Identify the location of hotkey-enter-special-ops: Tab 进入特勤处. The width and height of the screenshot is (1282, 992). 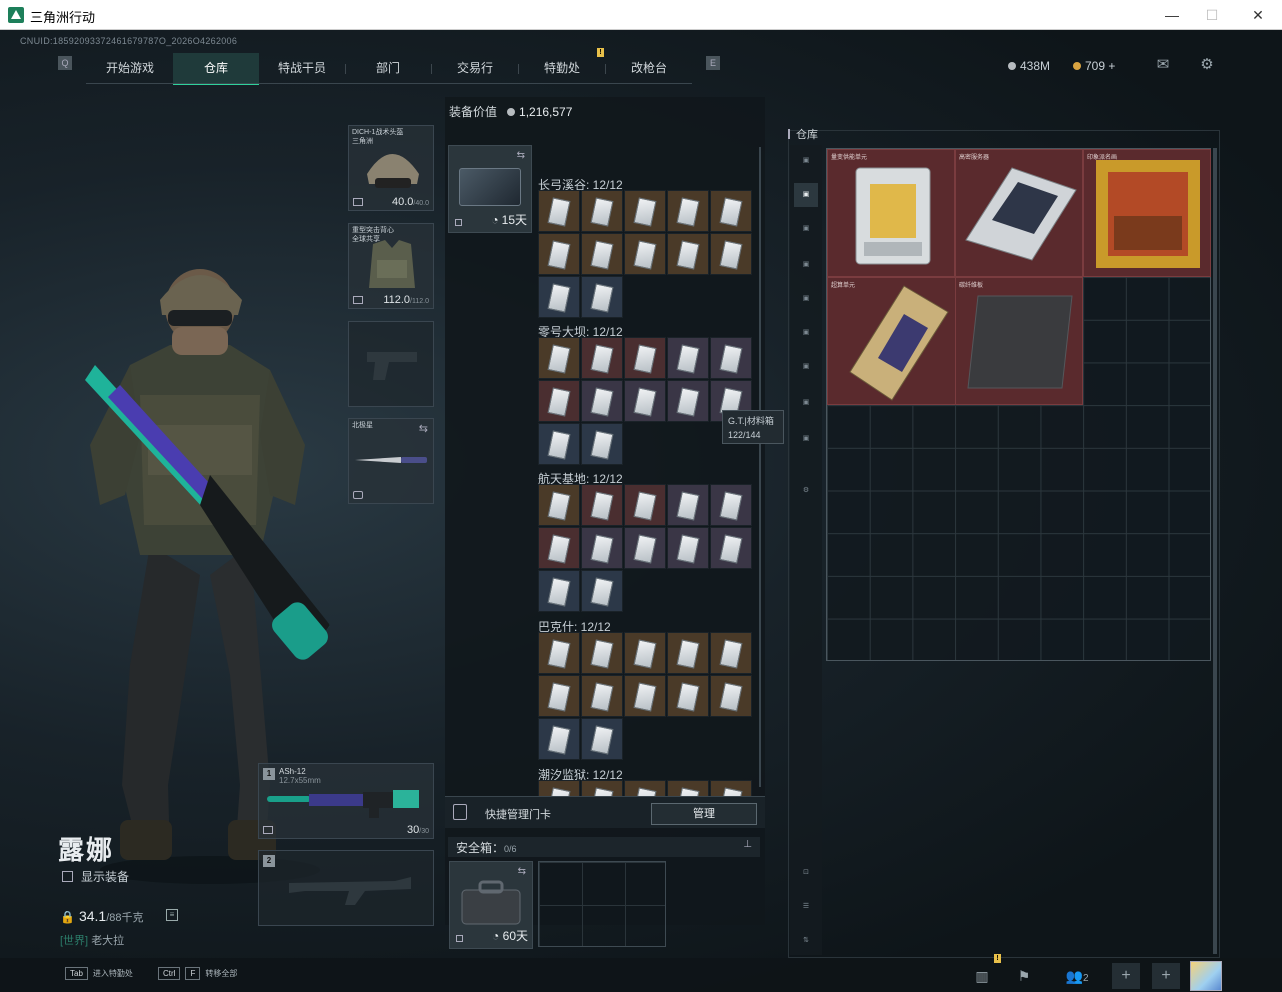
(99, 973).